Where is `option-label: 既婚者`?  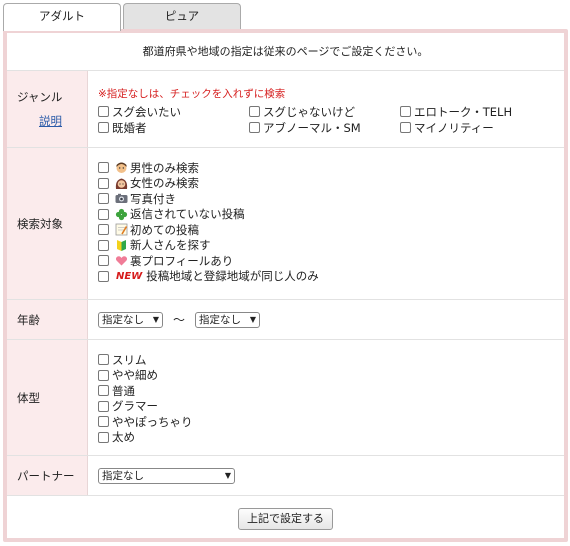 option-label: 既婚者 is located at coordinates (129, 127).